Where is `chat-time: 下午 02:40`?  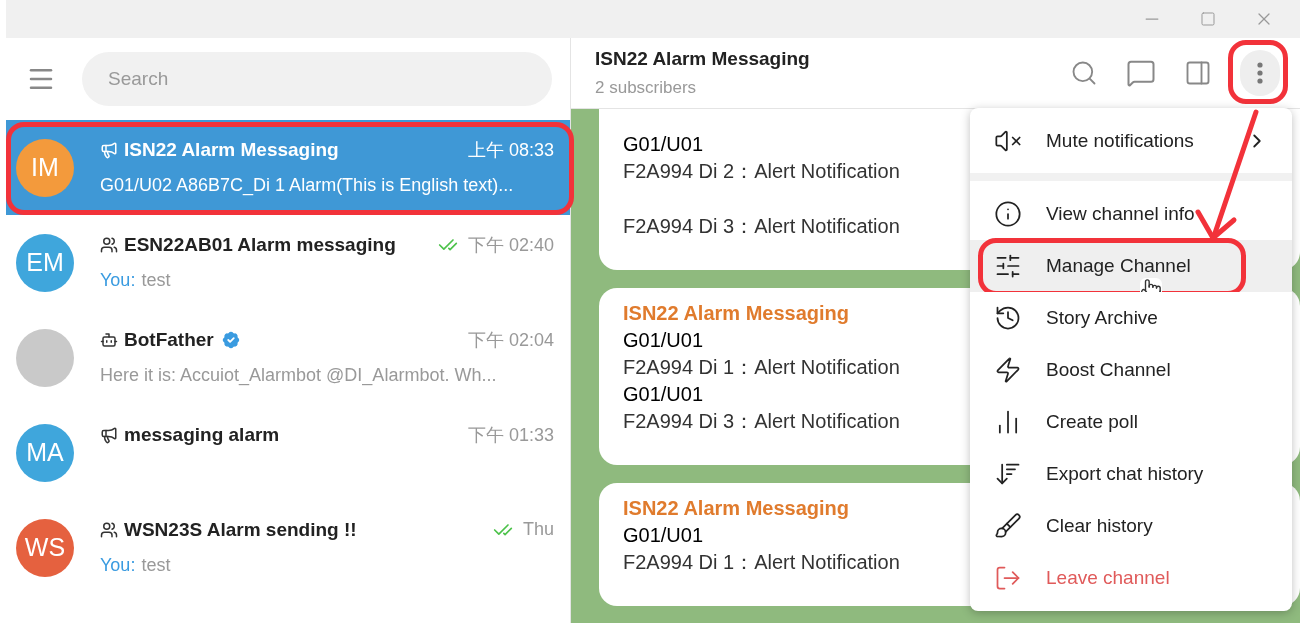
chat-time: 下午 02:40 is located at coordinates (510, 245).